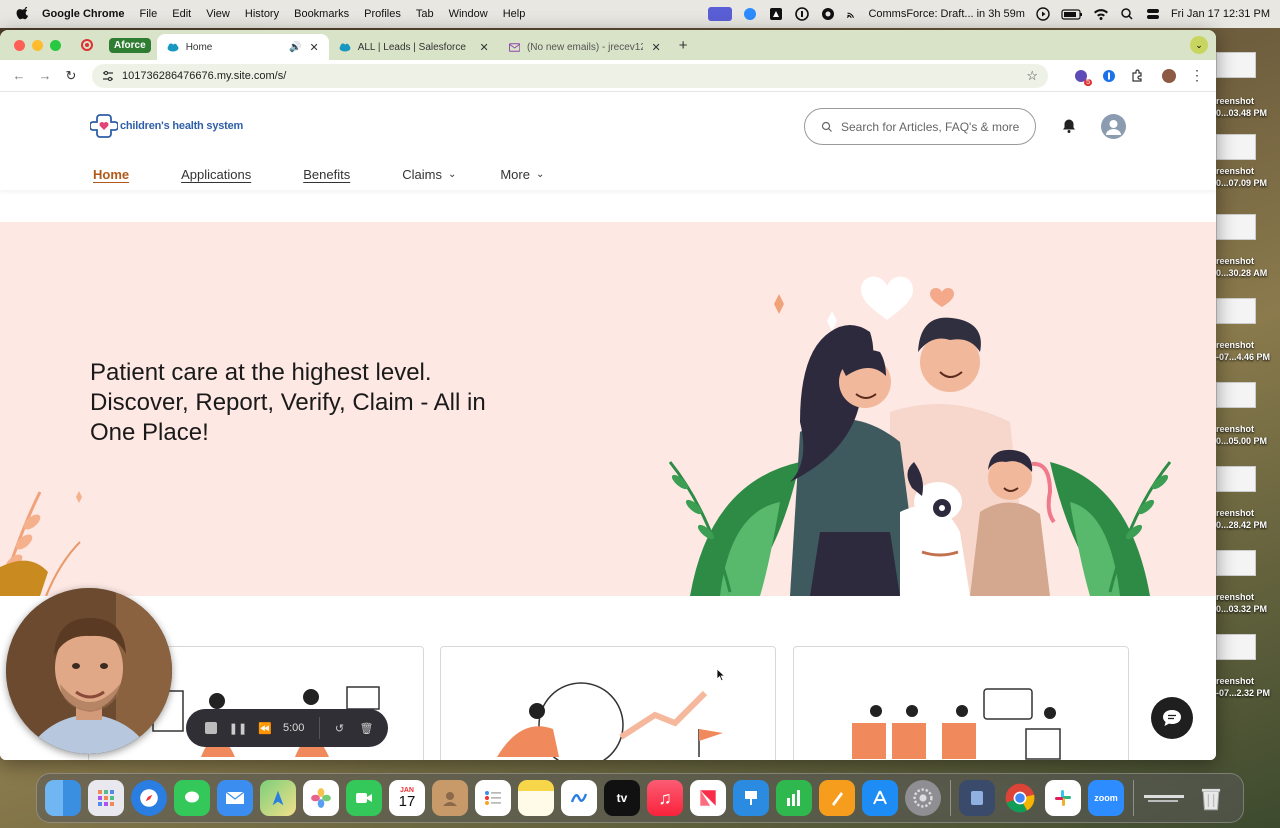 The image size is (1280, 828). I want to click on tab-email: (No new emails) - jrecev1234 ✕, so click(585, 47).